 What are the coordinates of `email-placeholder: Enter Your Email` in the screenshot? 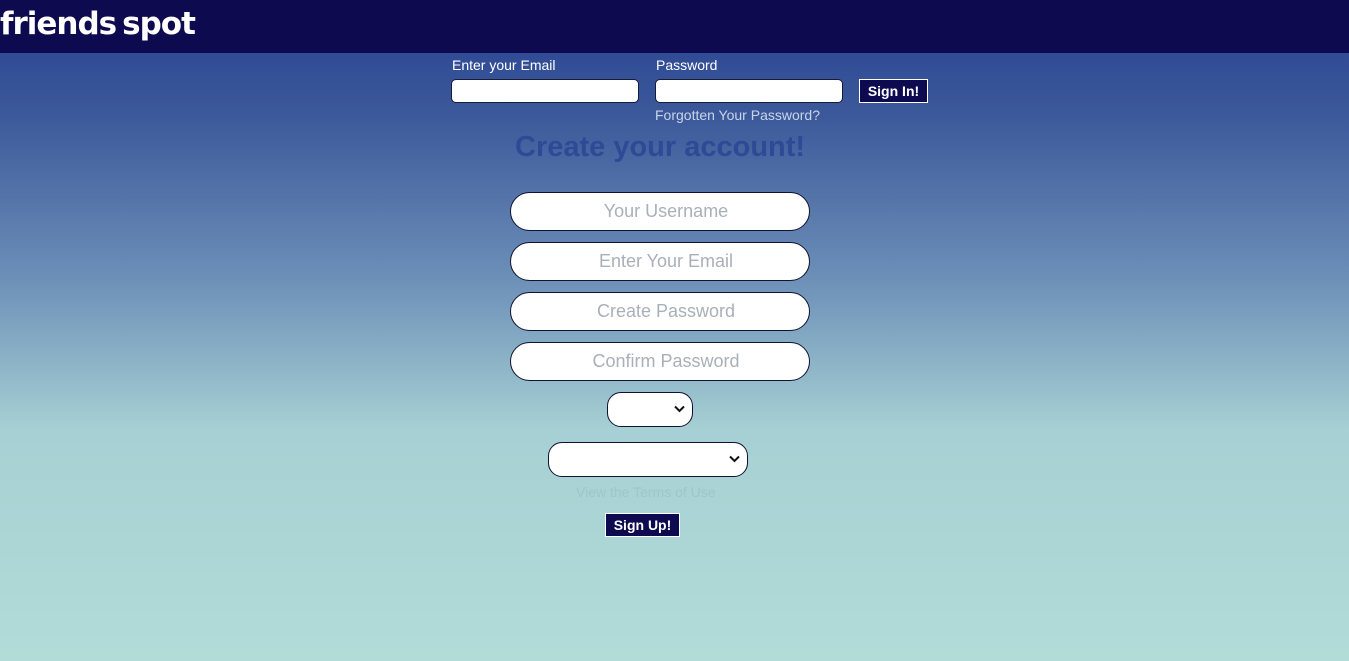 It's located at (666, 261).